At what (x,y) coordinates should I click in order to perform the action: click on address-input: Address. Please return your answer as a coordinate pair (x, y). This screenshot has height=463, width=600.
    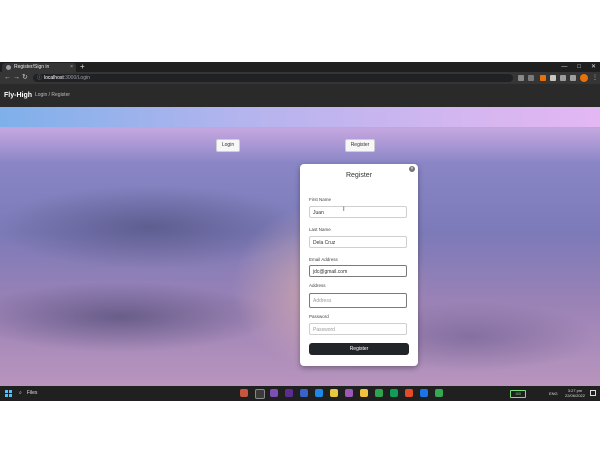
    Looking at the image, I should click on (358, 300).